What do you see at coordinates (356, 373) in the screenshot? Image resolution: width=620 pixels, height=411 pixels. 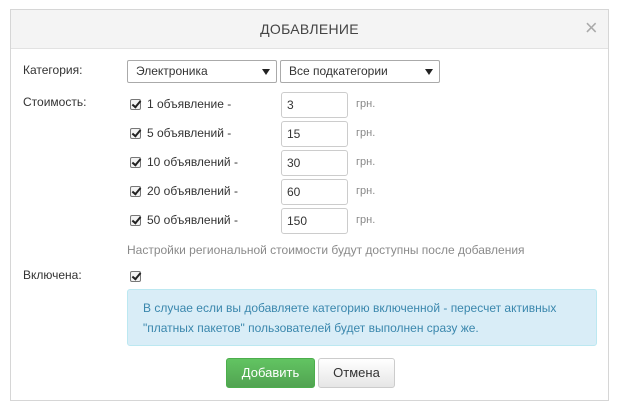 I see `cancel-button: Отмена` at bounding box center [356, 373].